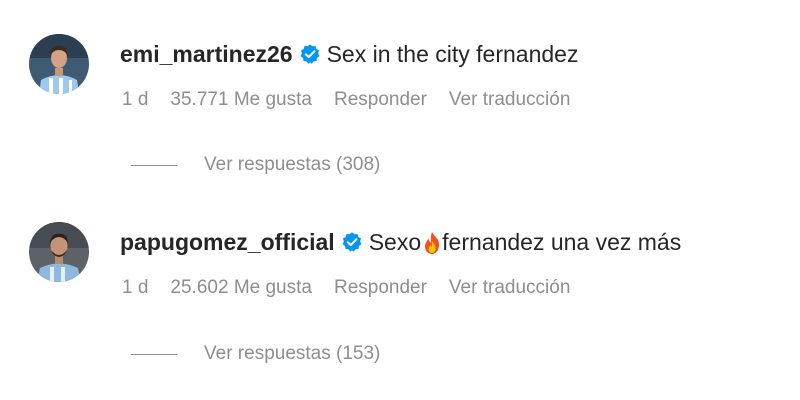  I want to click on comment-text: Sexo fernandez una vez más, so click(525, 242).